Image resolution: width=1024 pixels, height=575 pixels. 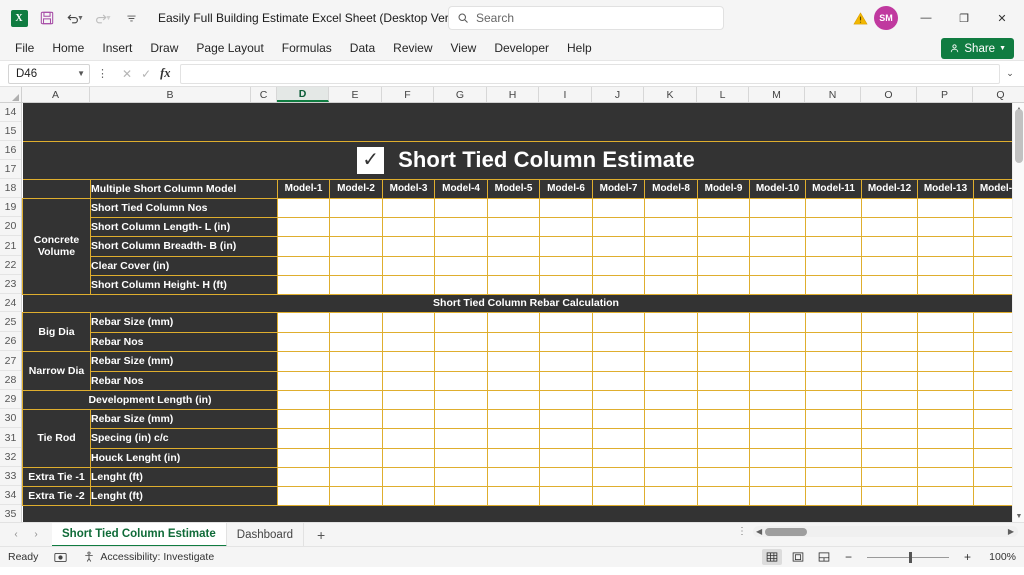 I want to click on column-header-Q: Q, so click(x=998, y=94).